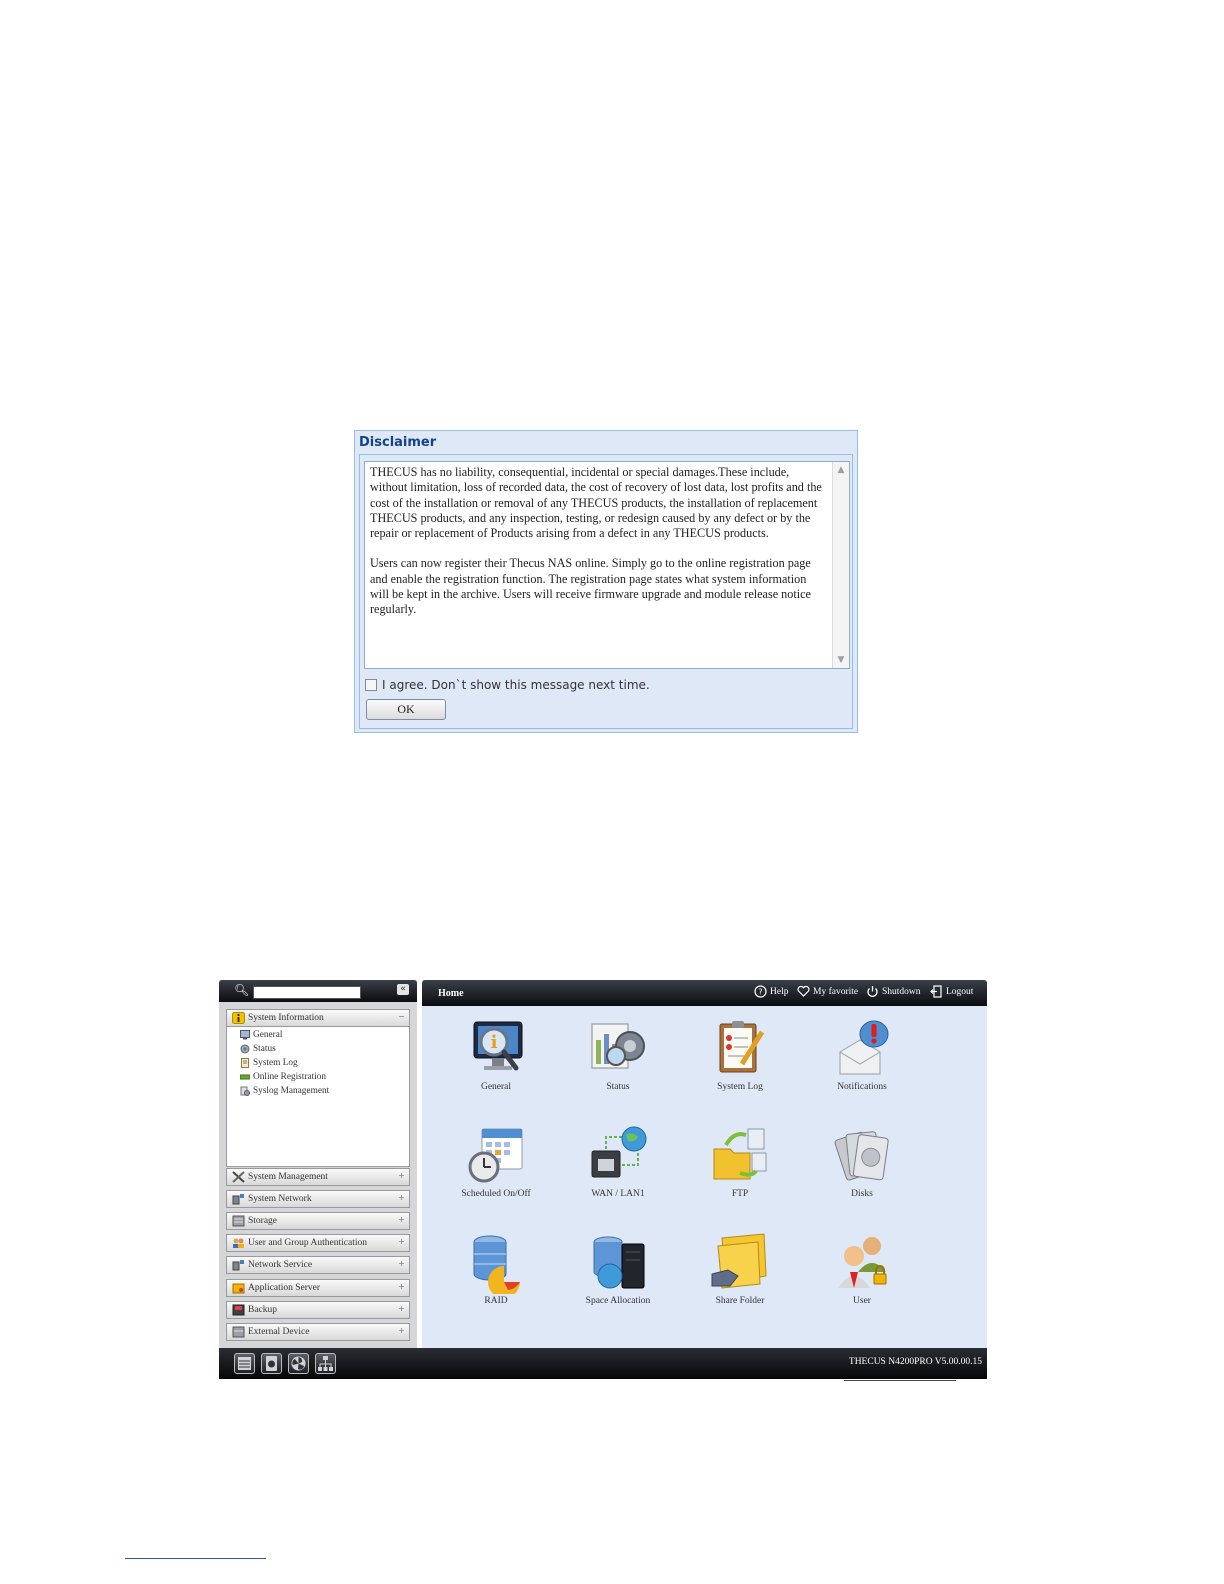 Image resolution: width=1224 pixels, height=1584 pixels. I want to click on app-system-log: System Log, so click(740, 1054).